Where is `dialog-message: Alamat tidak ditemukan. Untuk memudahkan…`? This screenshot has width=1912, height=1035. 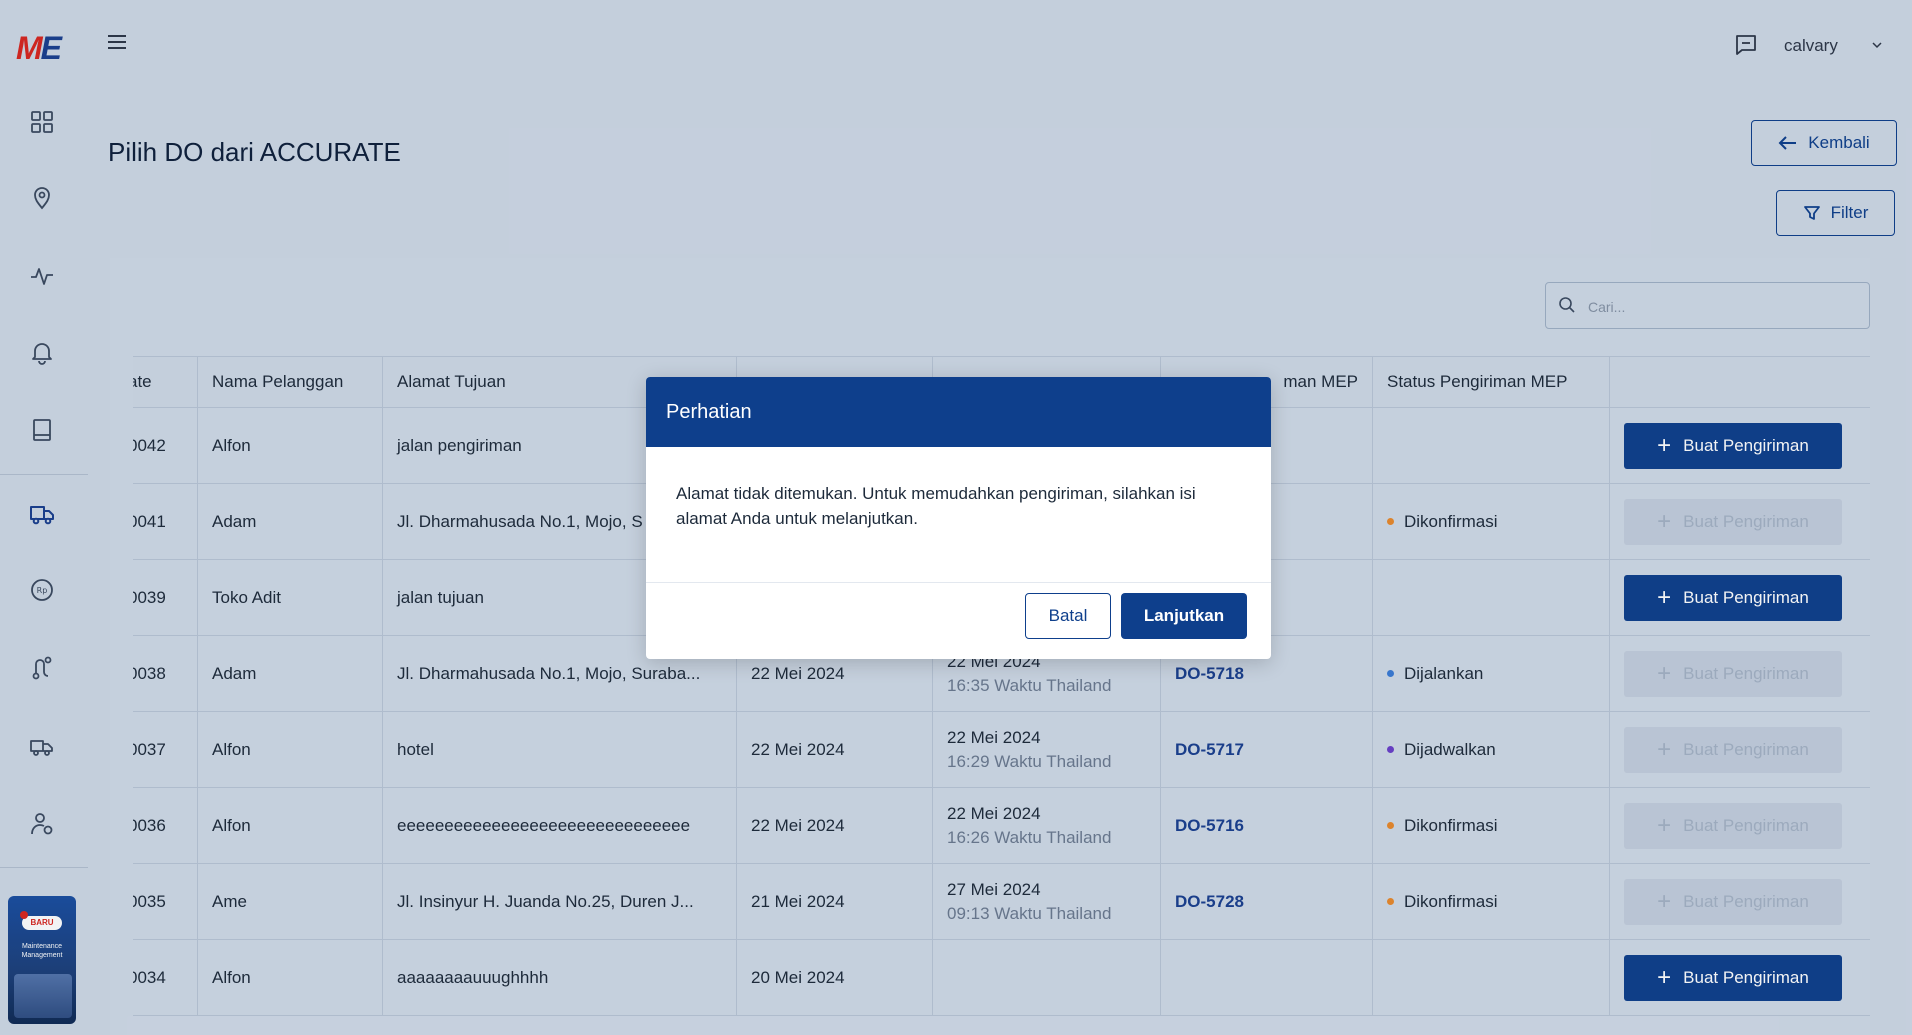 dialog-message: Alamat tidak ditemukan. Untuk memudahkan… is located at coordinates (936, 506).